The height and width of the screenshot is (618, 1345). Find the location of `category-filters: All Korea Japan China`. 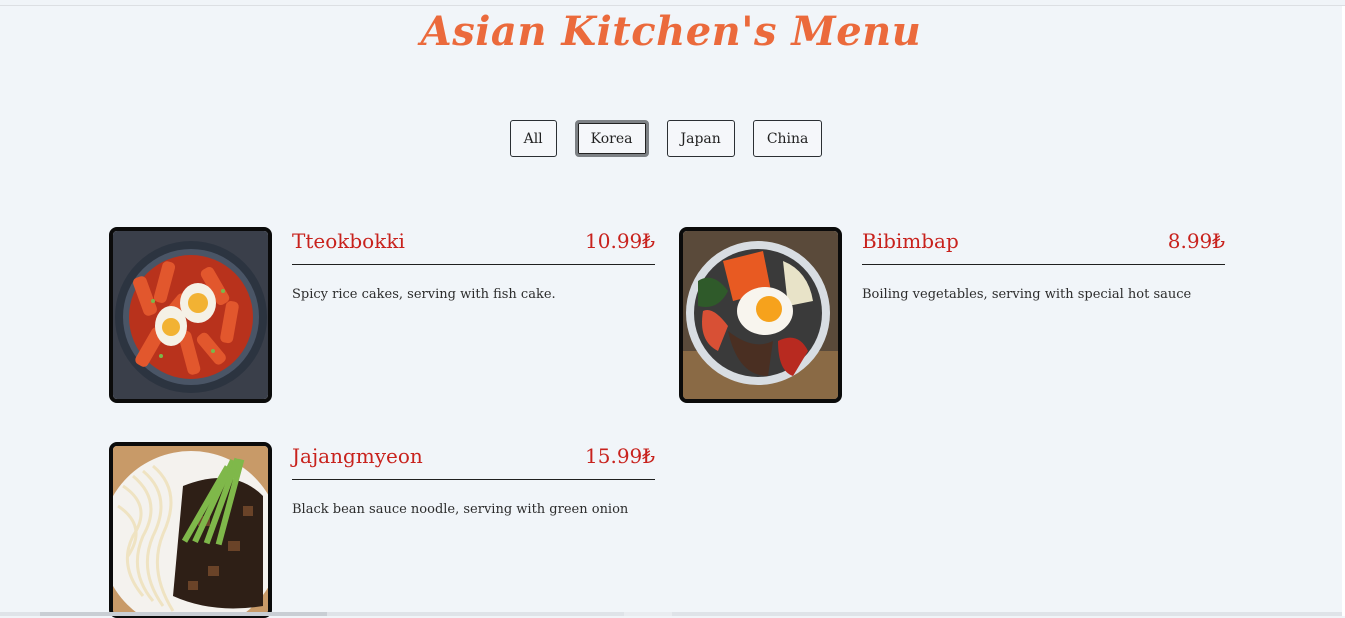

category-filters: All Korea Japan China is located at coordinates (666, 138).